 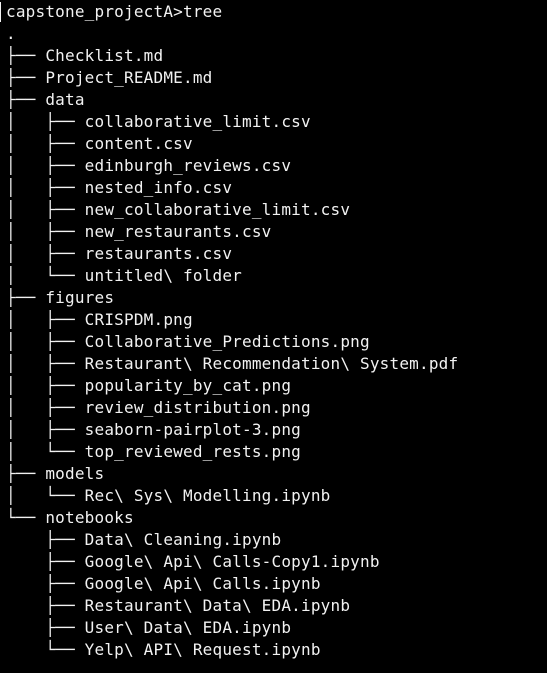 I want to click on tree-entry-name: new_restaurants.csv, so click(x=178, y=231).